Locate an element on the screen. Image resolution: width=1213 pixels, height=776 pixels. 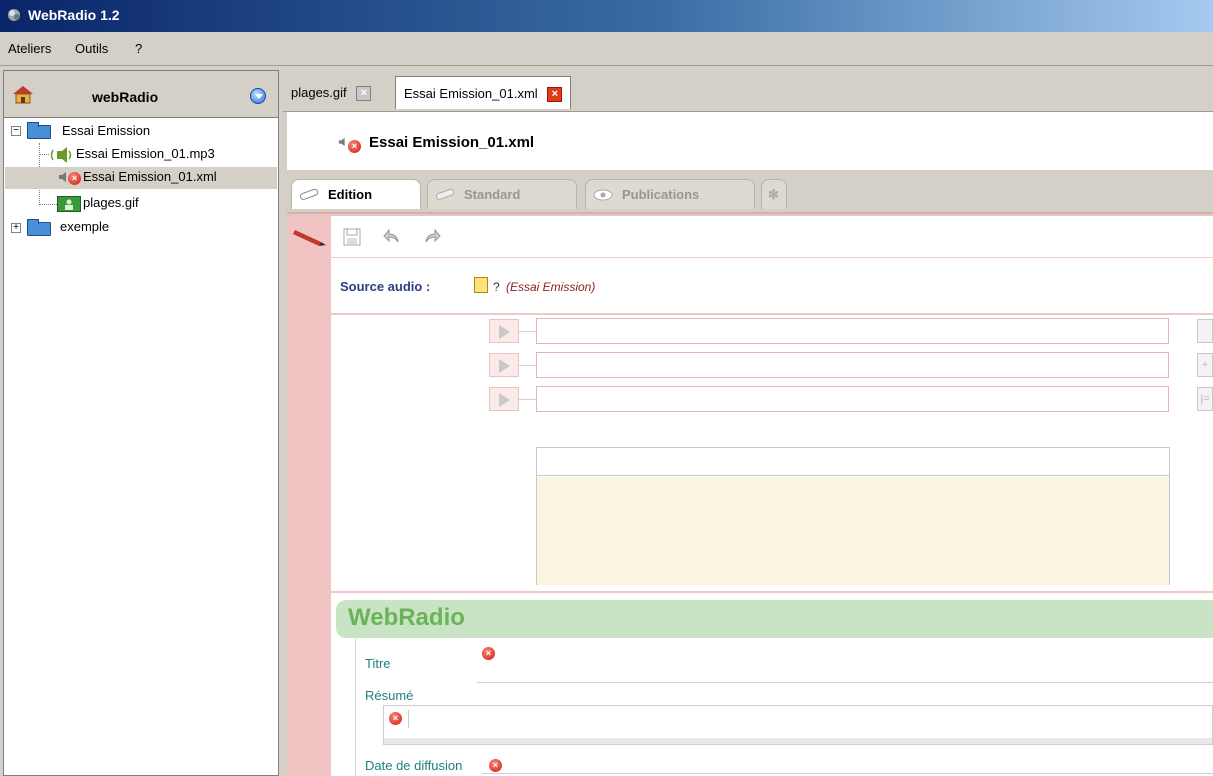
tree-item-label: Essai Emission_01.xml is located at coordinates (150, 176).